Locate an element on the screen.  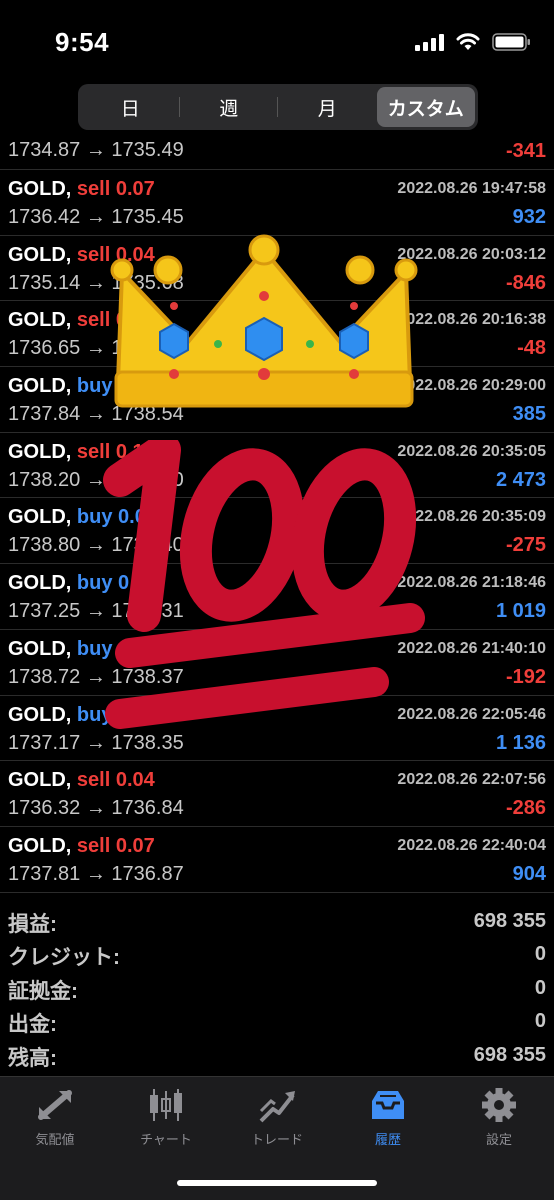
trade-profit: -286 is located at coordinates (525, 808).